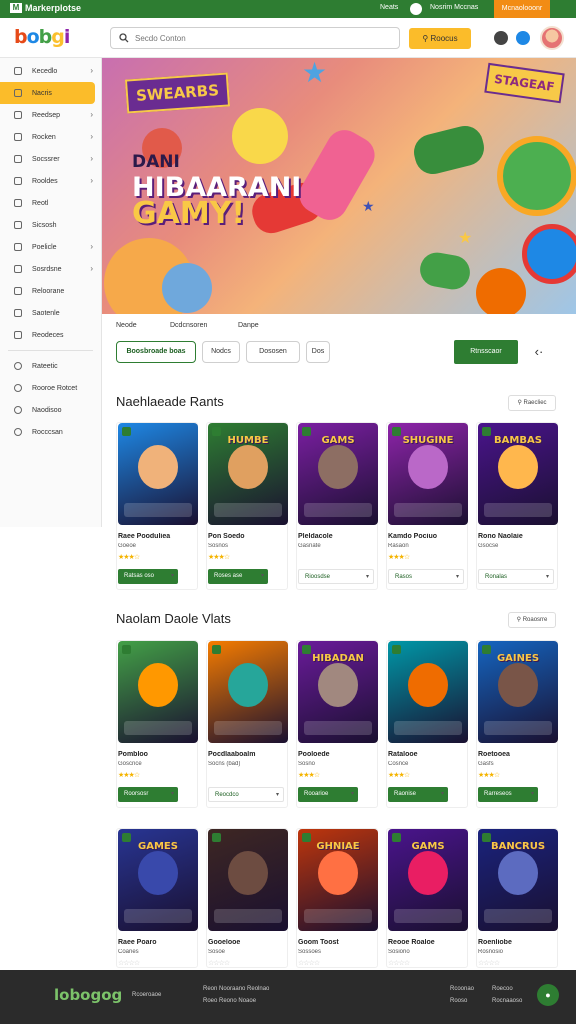 The width and height of the screenshot is (576, 1024). I want to click on footer-link: Rocnaaoso, so click(507, 1001).